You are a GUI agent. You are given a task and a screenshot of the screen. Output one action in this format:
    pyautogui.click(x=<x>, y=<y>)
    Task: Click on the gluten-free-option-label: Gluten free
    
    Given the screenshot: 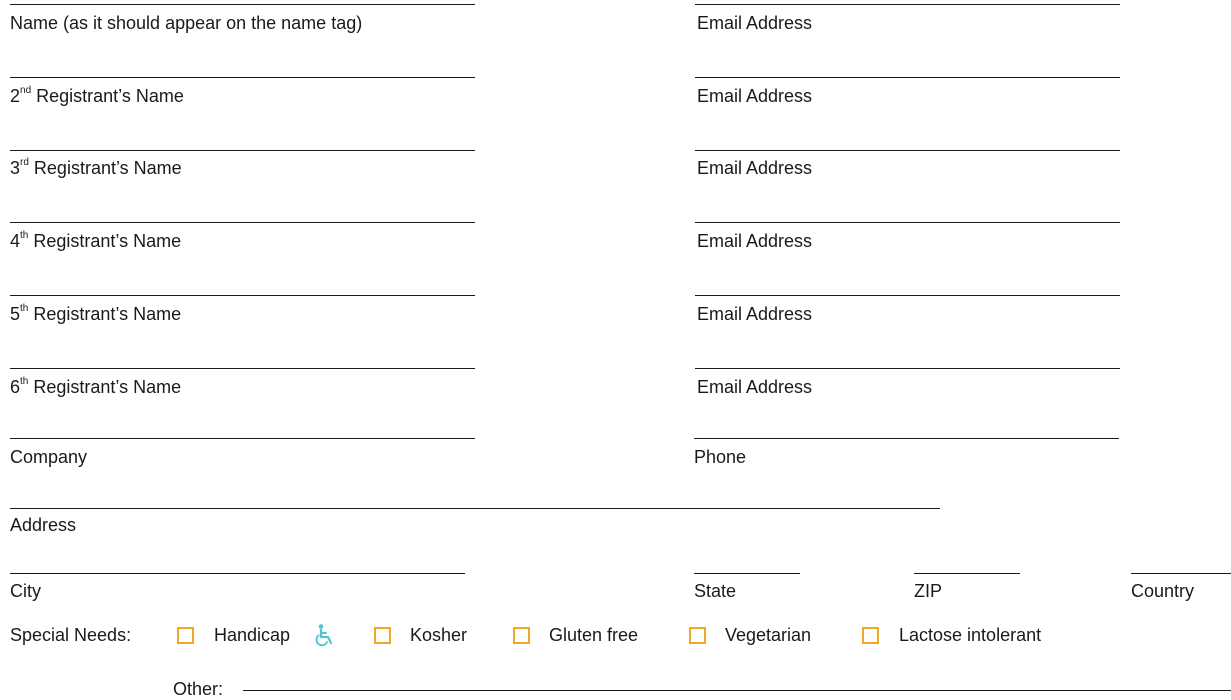 What is the action you would take?
    pyautogui.click(x=594, y=635)
    